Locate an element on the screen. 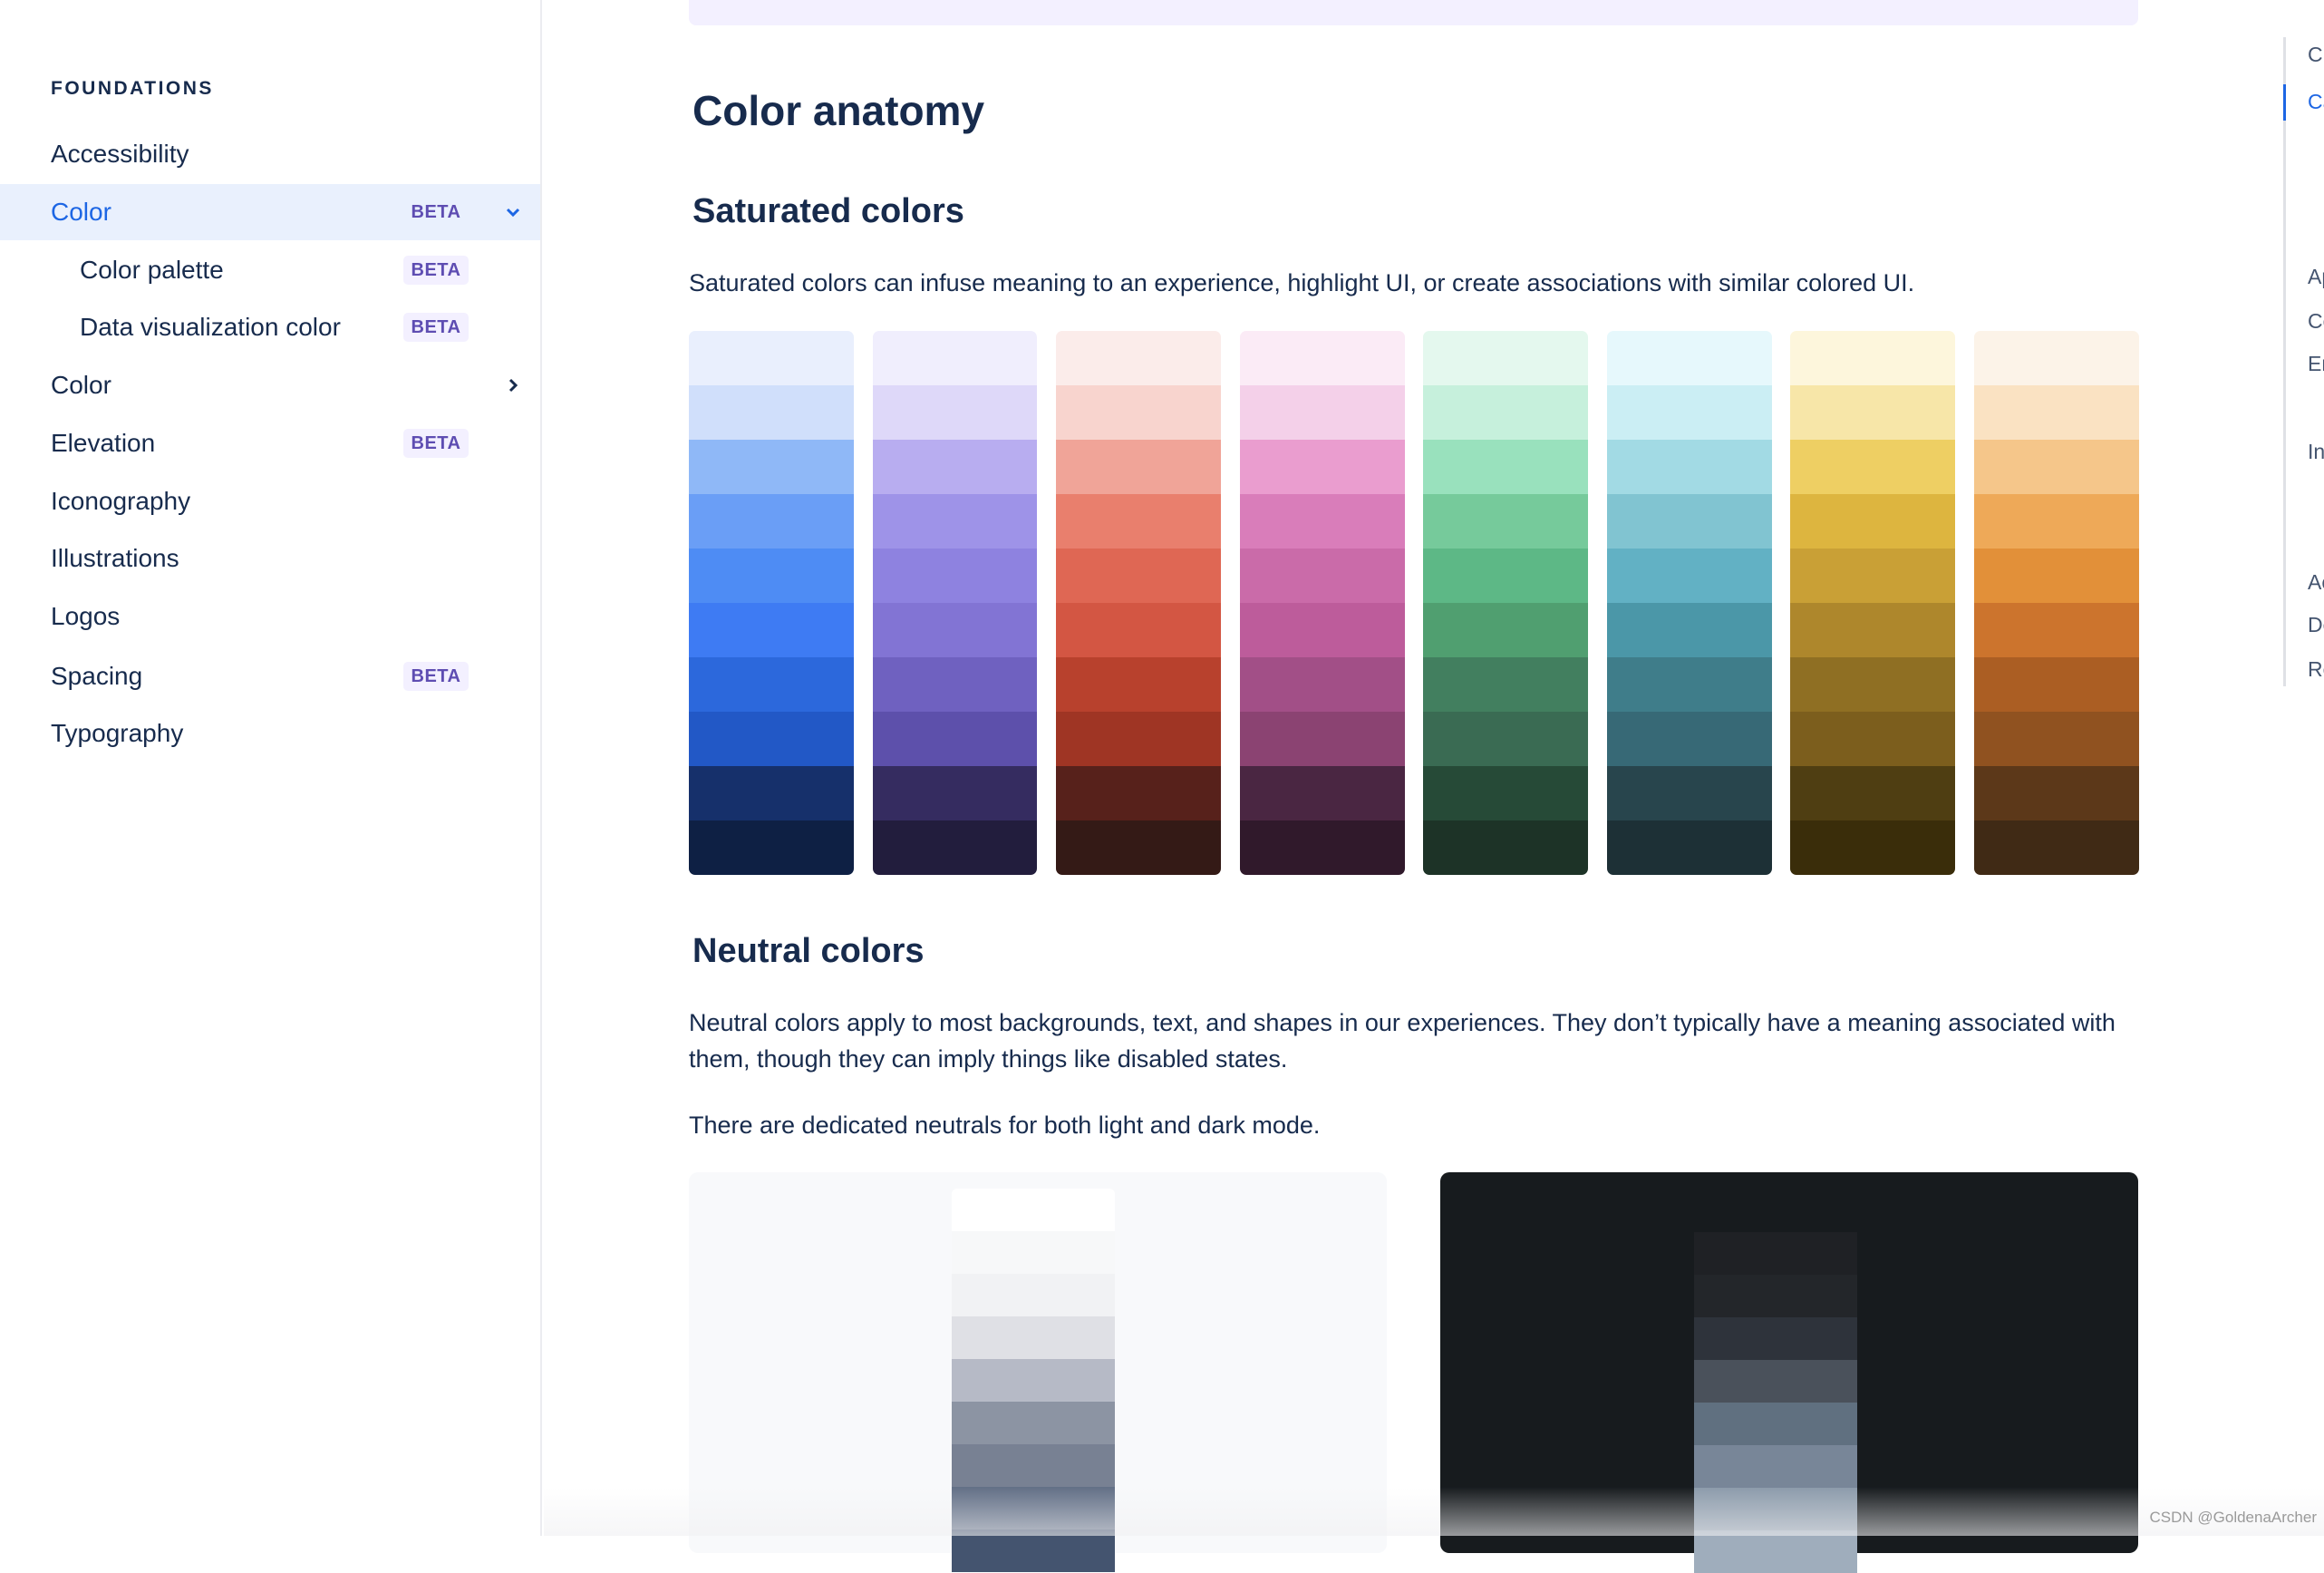 The height and width of the screenshot is (1573, 2324). sidebar-item-illustrations: Illustrations is located at coordinates (270, 558).